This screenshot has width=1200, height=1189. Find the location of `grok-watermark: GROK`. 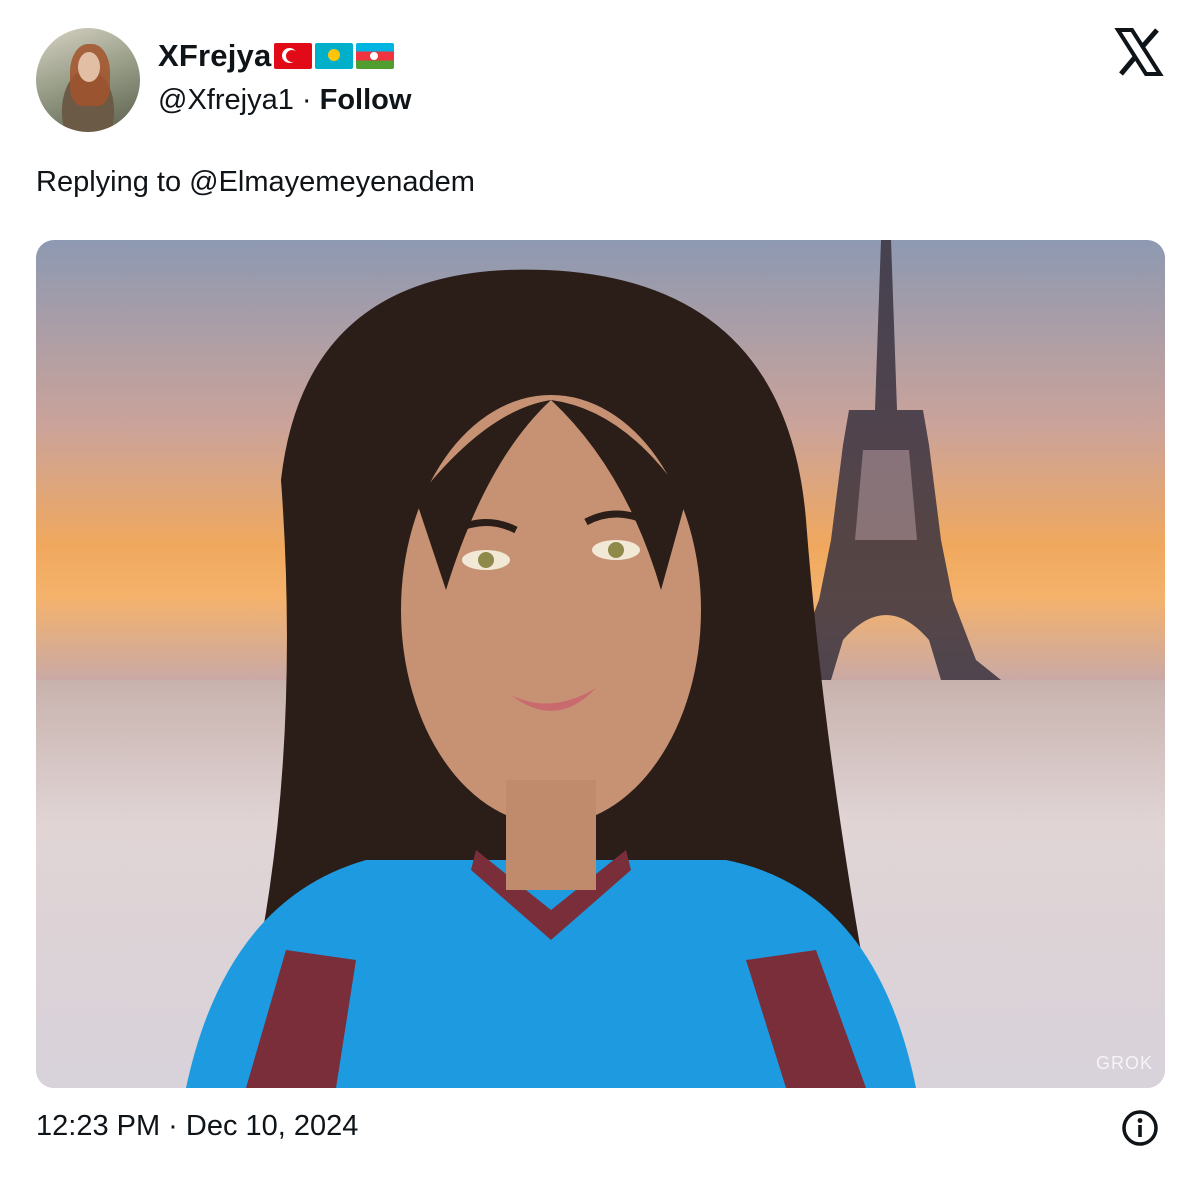

grok-watermark: GROK is located at coordinates (1124, 1063).